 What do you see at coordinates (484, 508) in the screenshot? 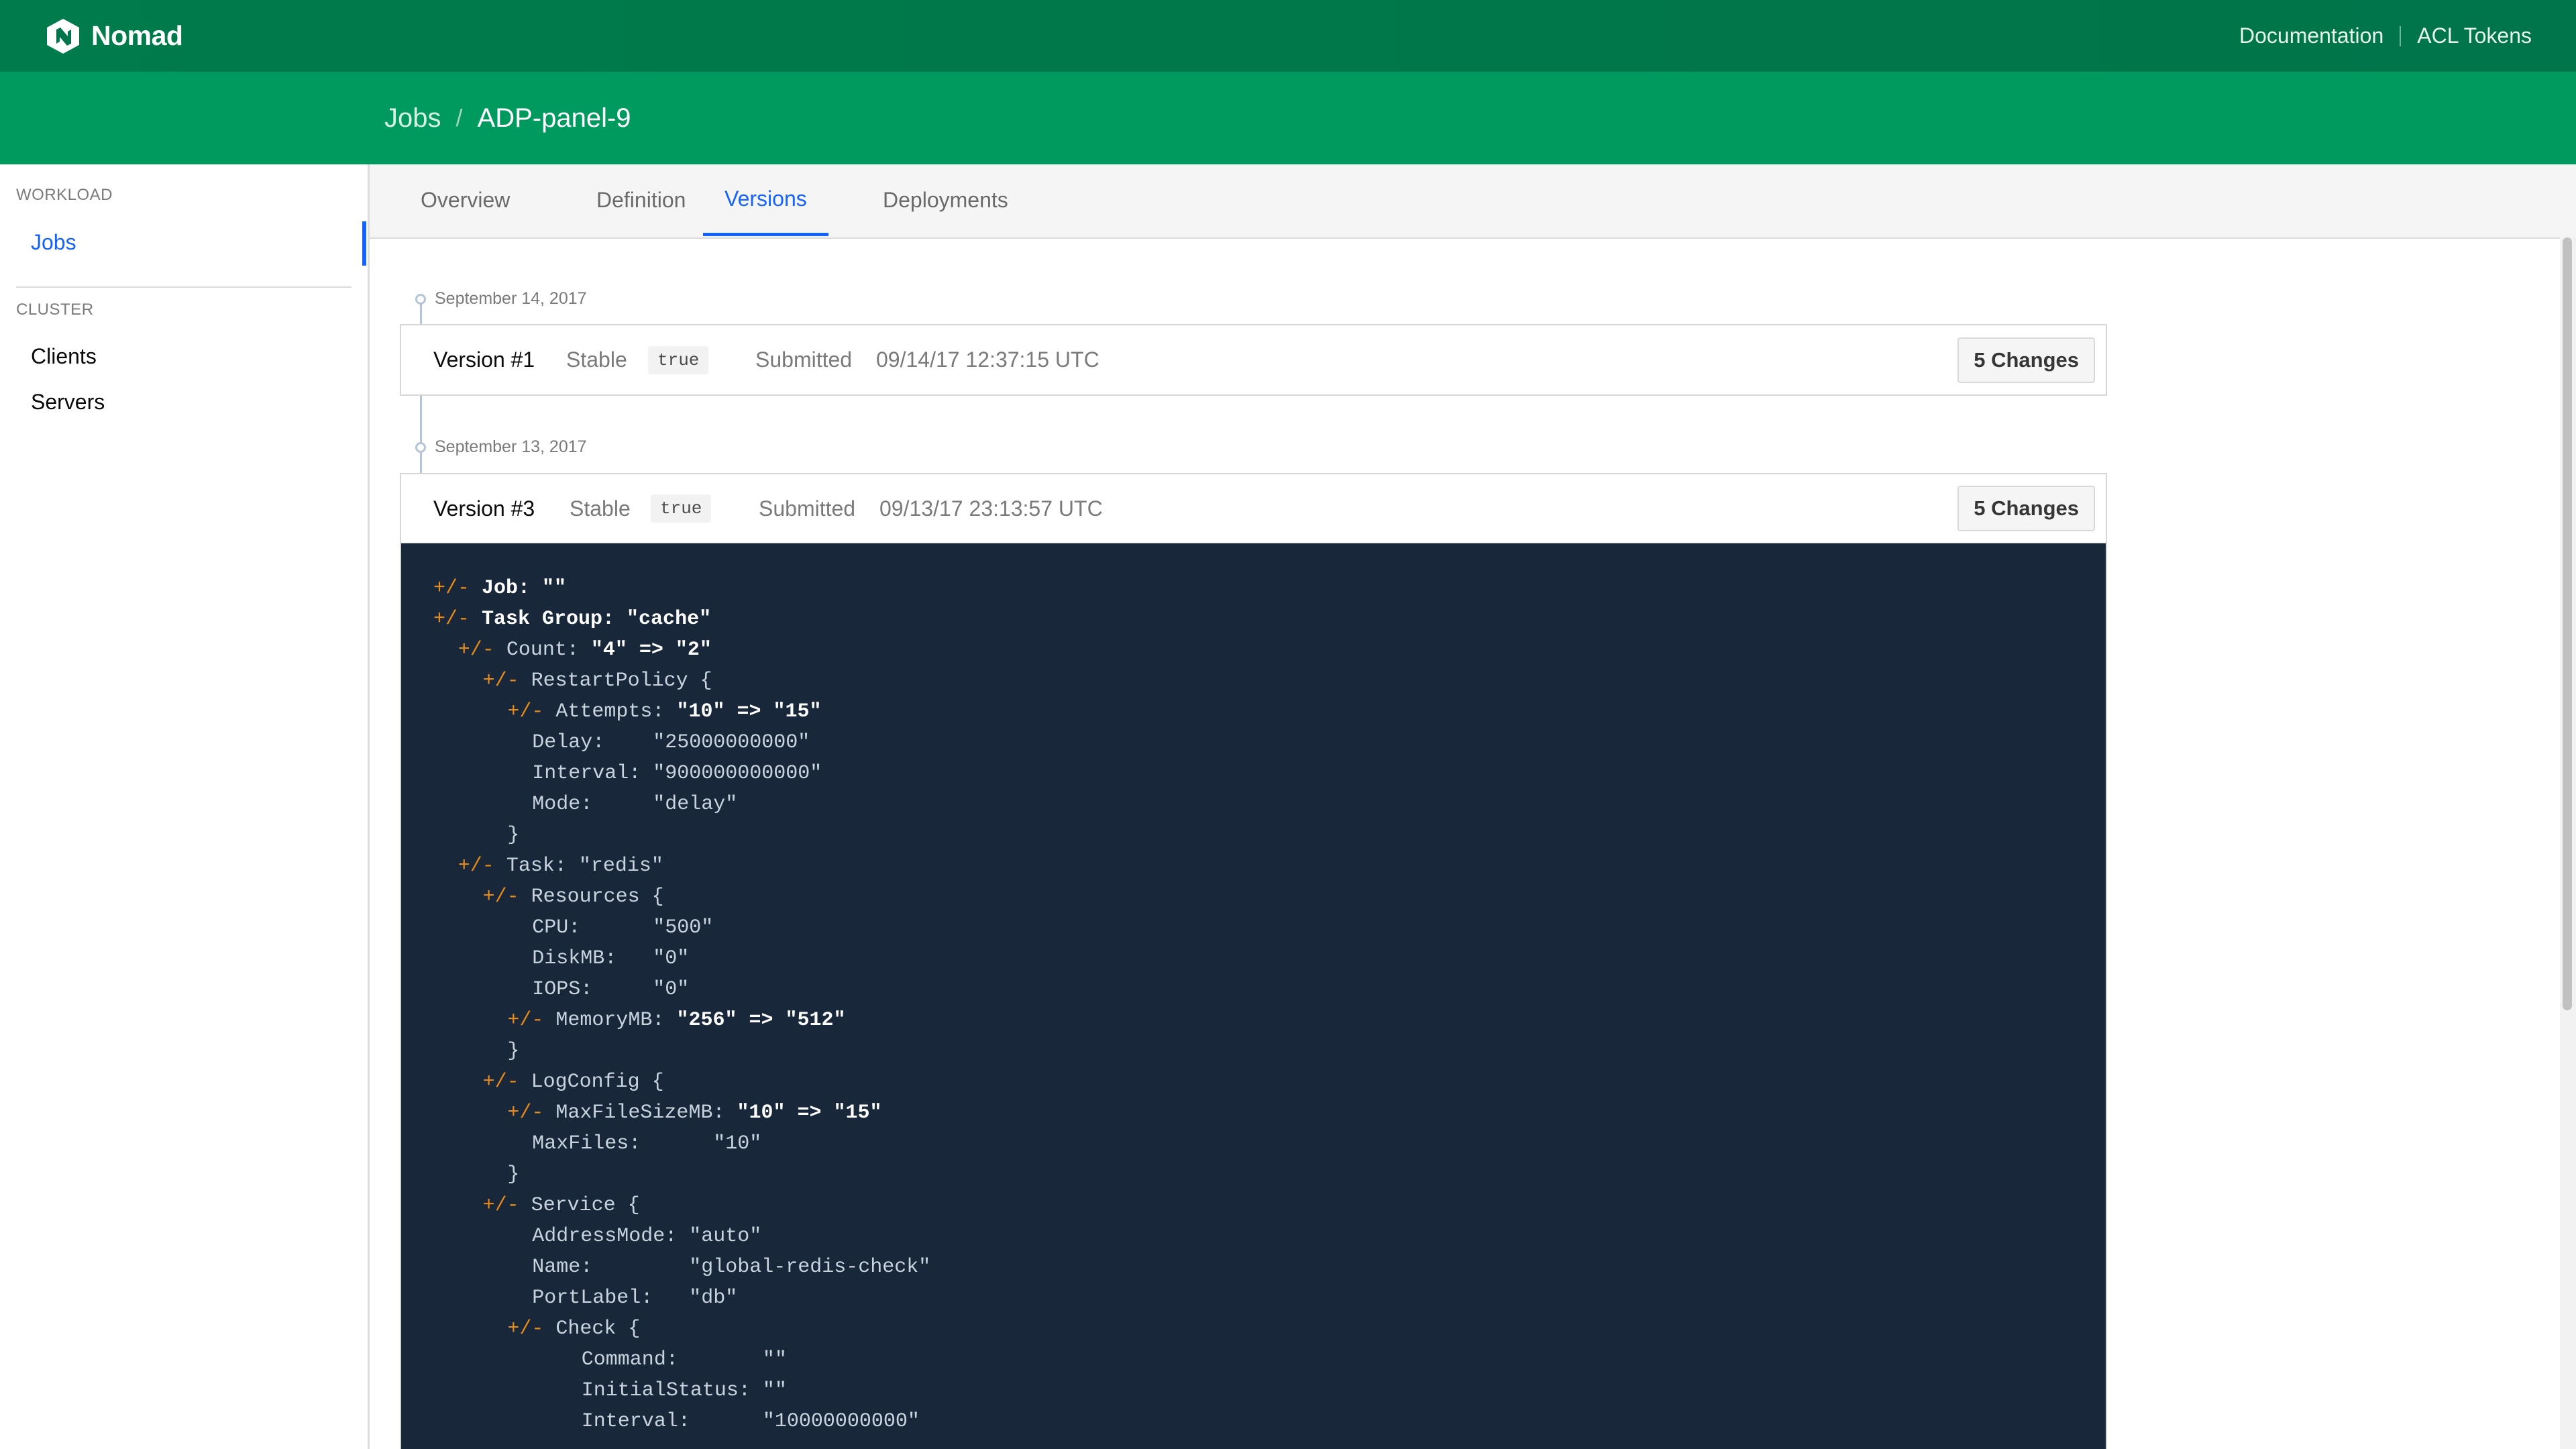
I see `version-title: Version #3` at bounding box center [484, 508].